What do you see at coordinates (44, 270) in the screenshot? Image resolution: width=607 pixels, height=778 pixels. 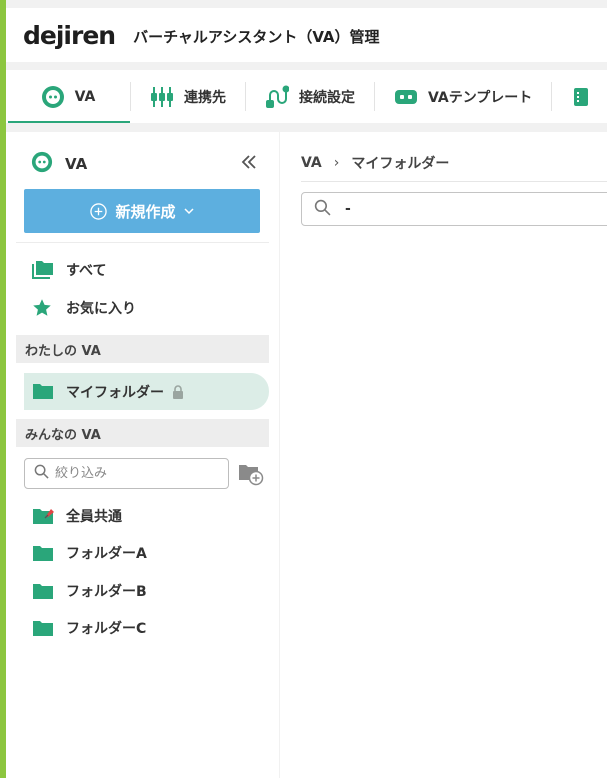 I see `folders-icon` at bounding box center [44, 270].